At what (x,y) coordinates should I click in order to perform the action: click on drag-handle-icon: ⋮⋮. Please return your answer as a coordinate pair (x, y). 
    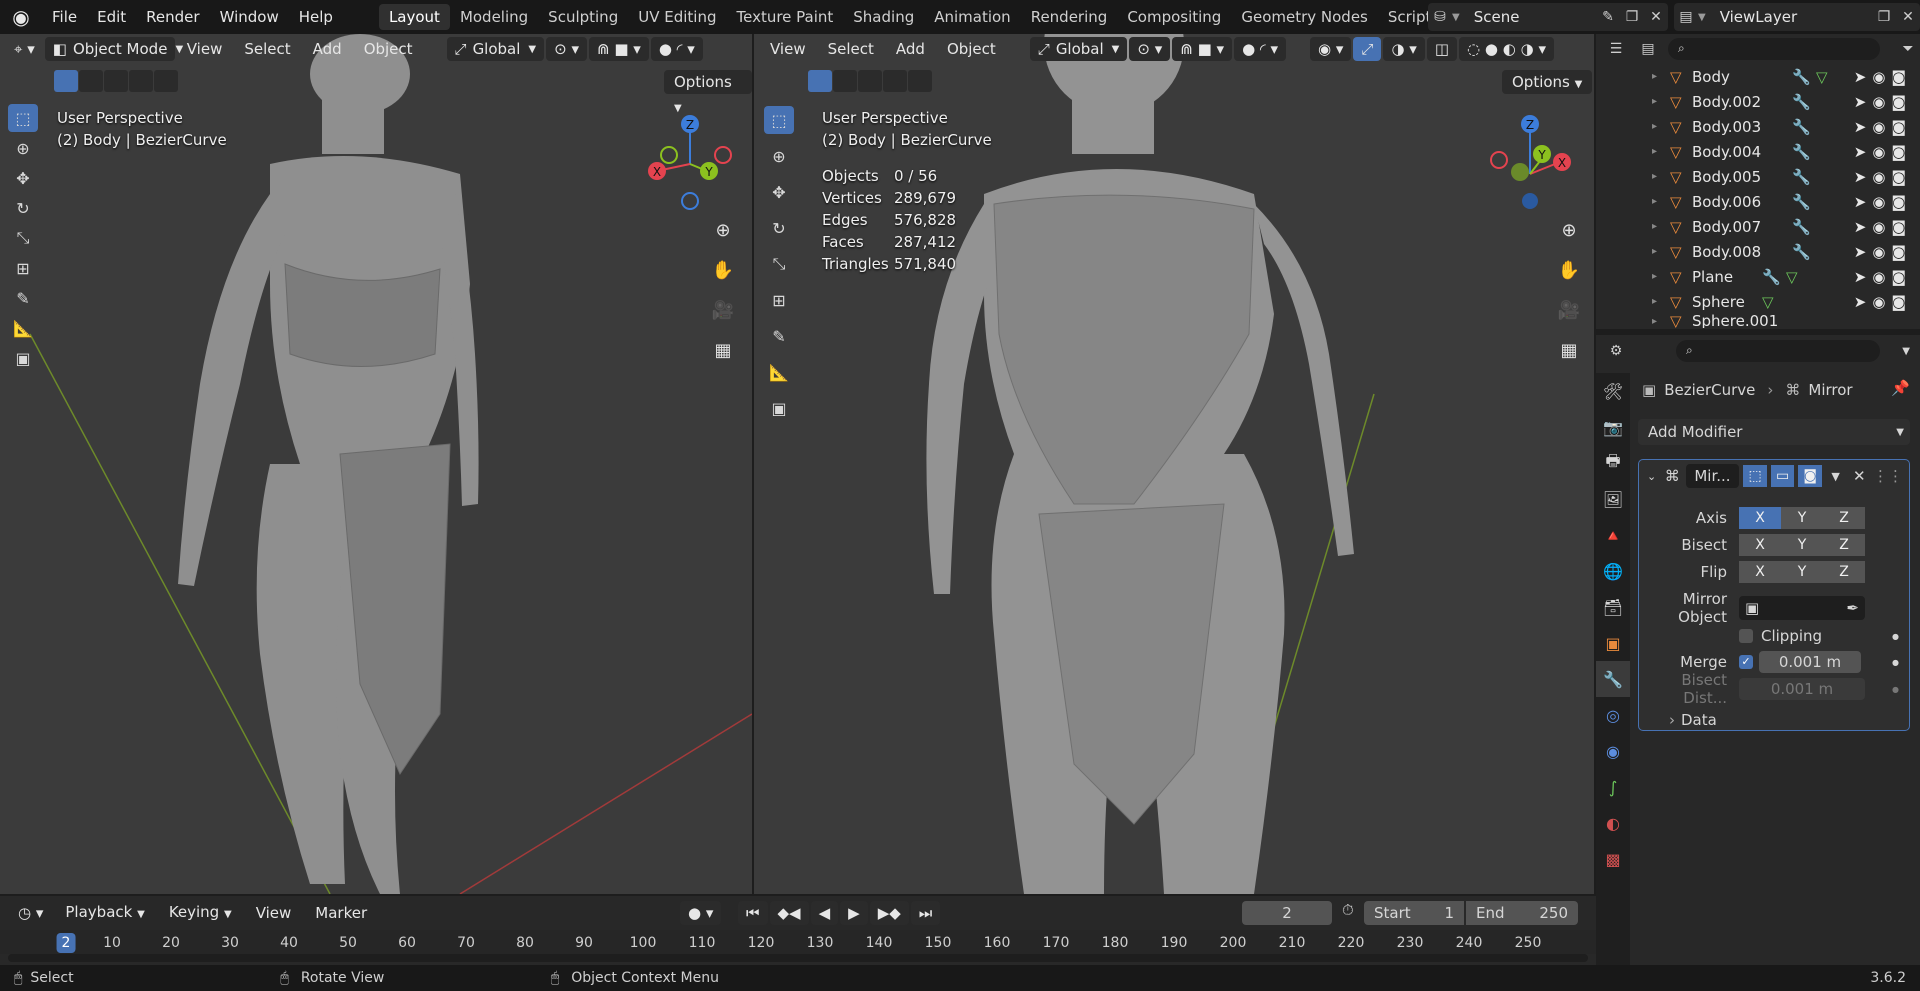
    Looking at the image, I should click on (1888, 476).